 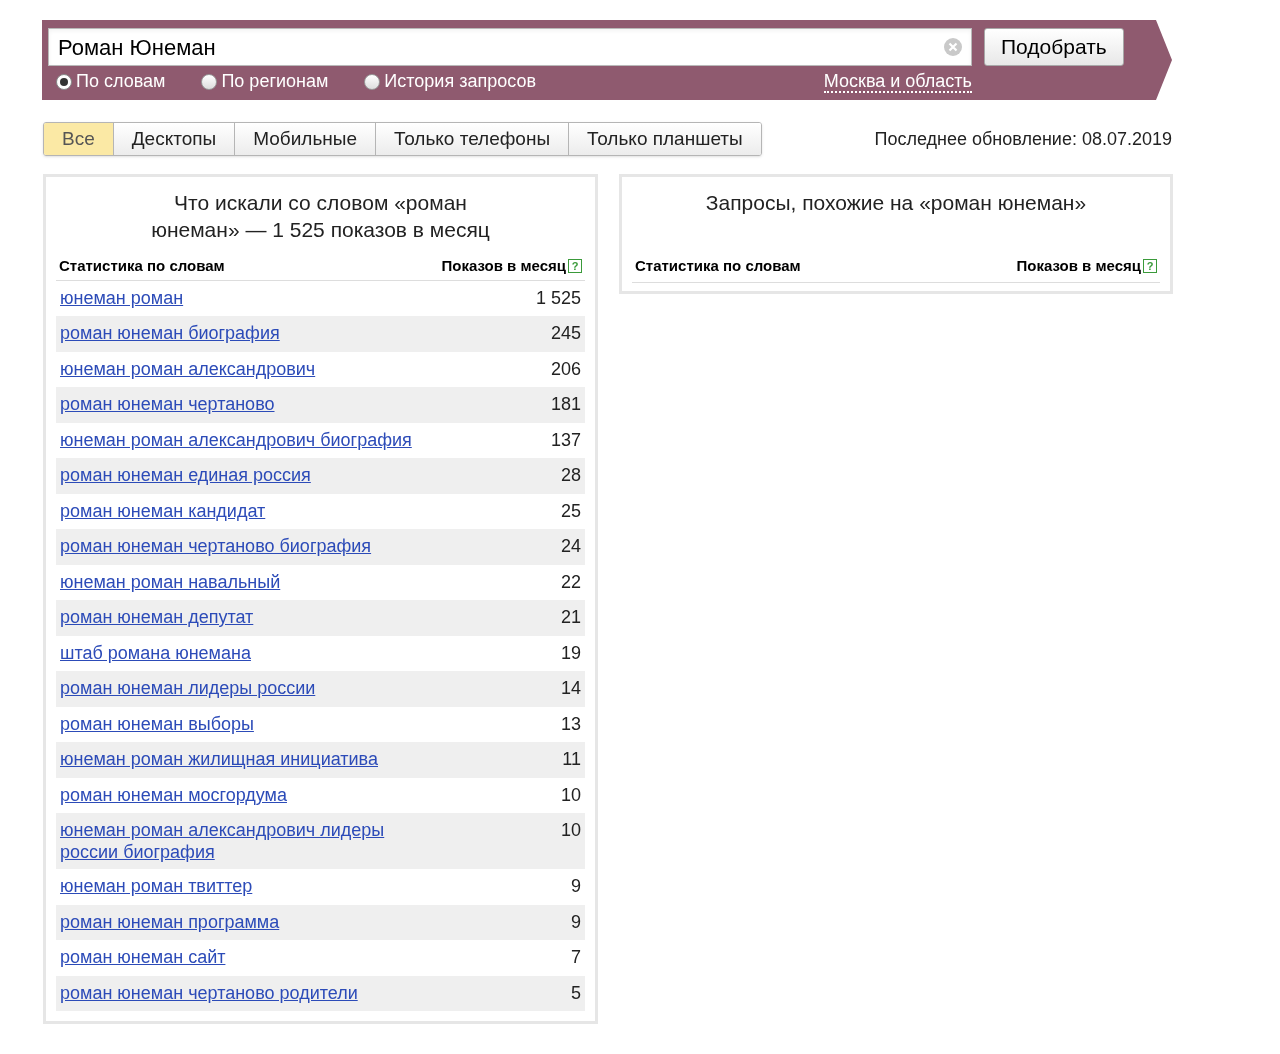 I want to click on radio-label: По словам, so click(x=121, y=81).